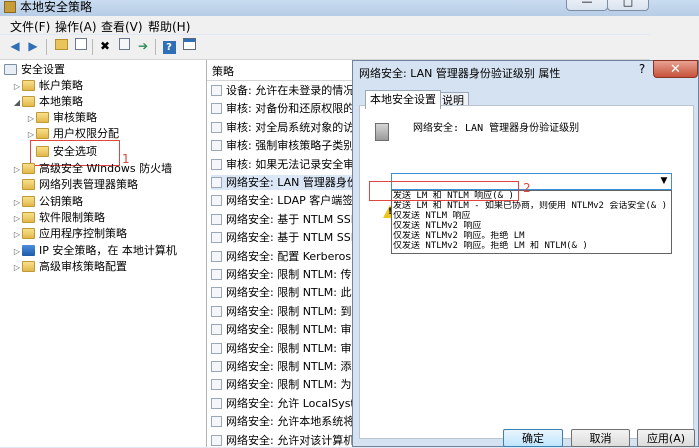  I want to click on policy-row: 设备: 允许在未登录的情况下, so click(284, 90).